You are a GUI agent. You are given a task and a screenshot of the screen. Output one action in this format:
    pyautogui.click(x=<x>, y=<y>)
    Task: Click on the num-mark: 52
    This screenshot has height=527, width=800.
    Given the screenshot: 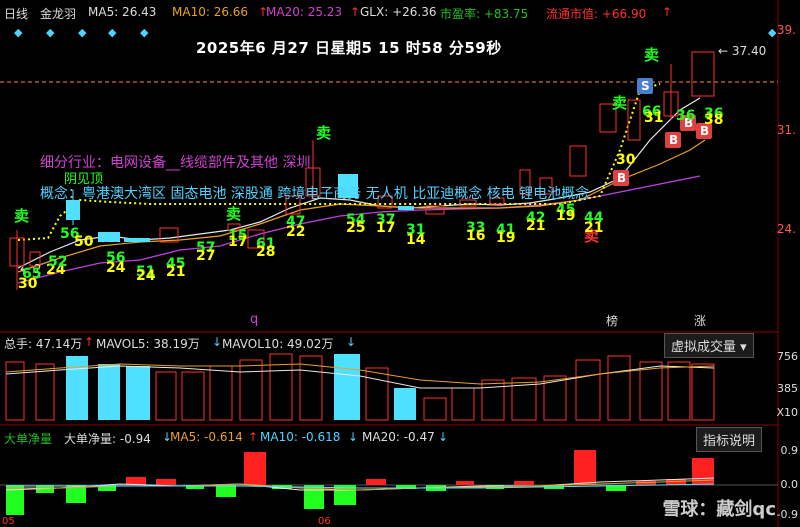 What is the action you would take?
    pyautogui.click(x=58, y=262)
    